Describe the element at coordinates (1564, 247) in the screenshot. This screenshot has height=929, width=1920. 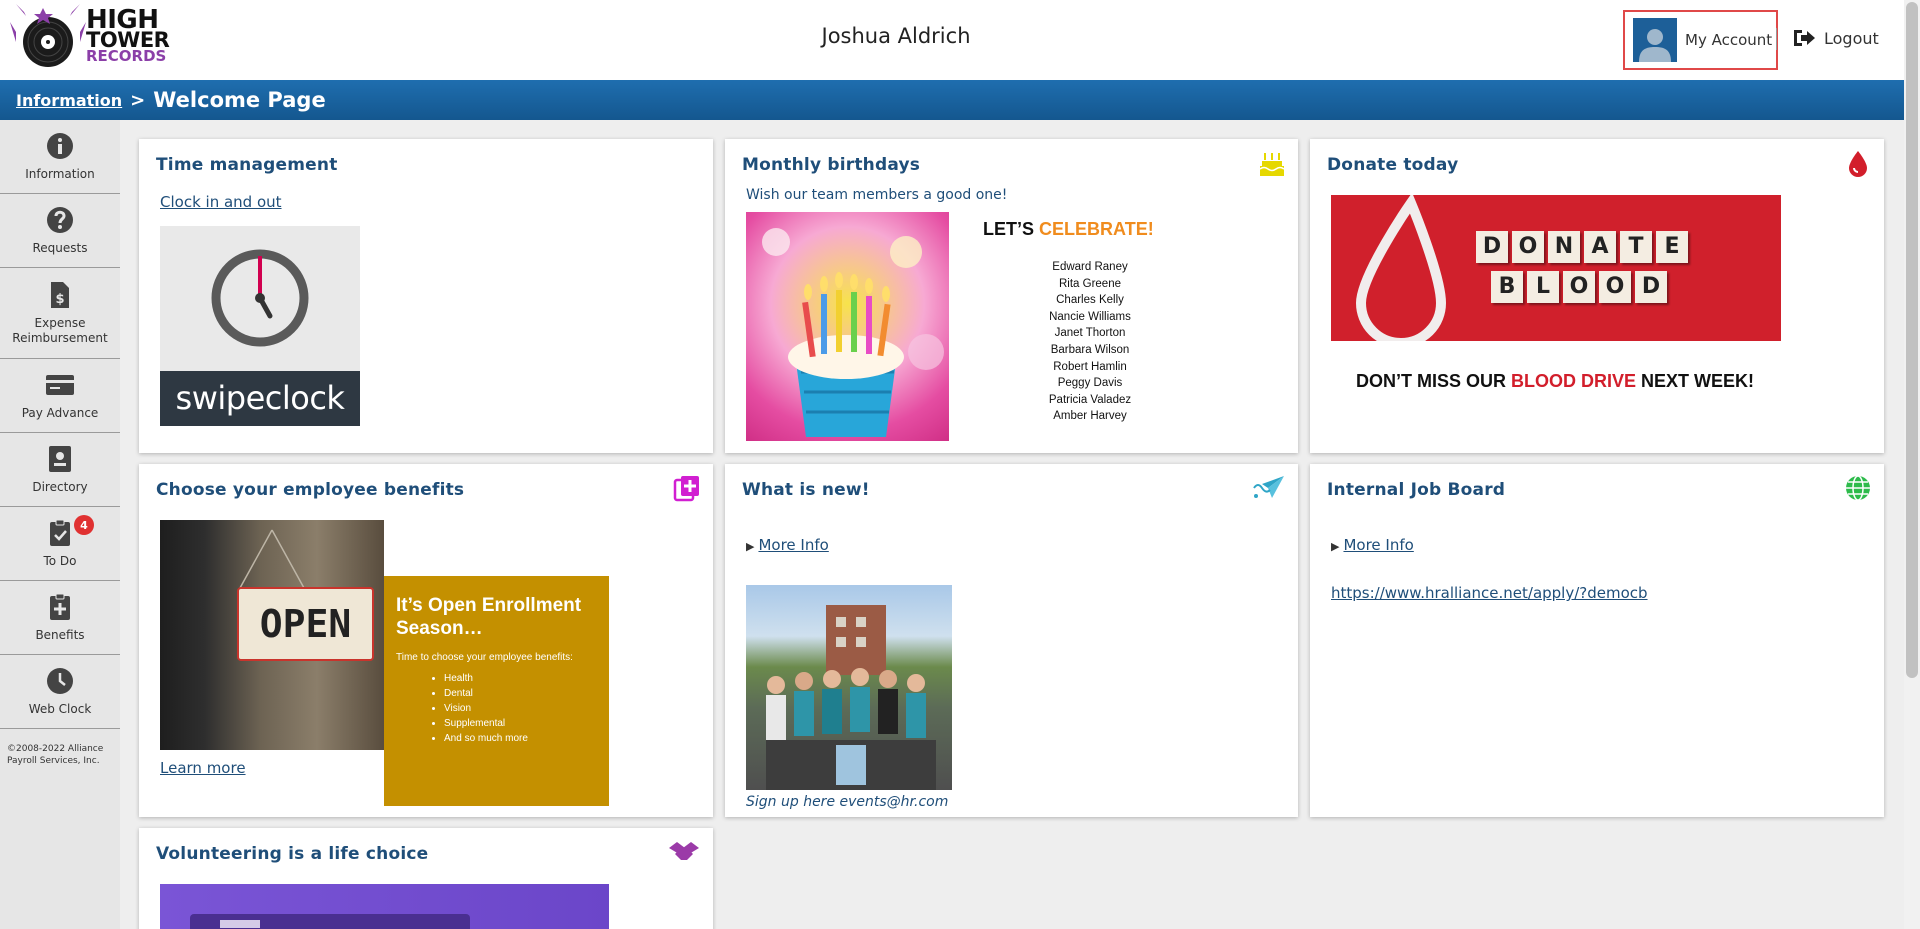
I see `letter-tile: N` at that location.